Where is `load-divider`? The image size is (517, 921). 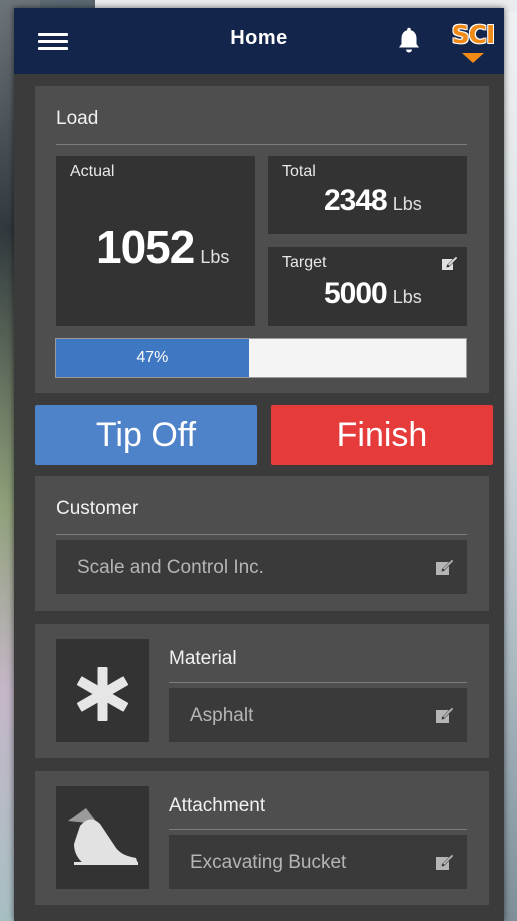 load-divider is located at coordinates (261, 144).